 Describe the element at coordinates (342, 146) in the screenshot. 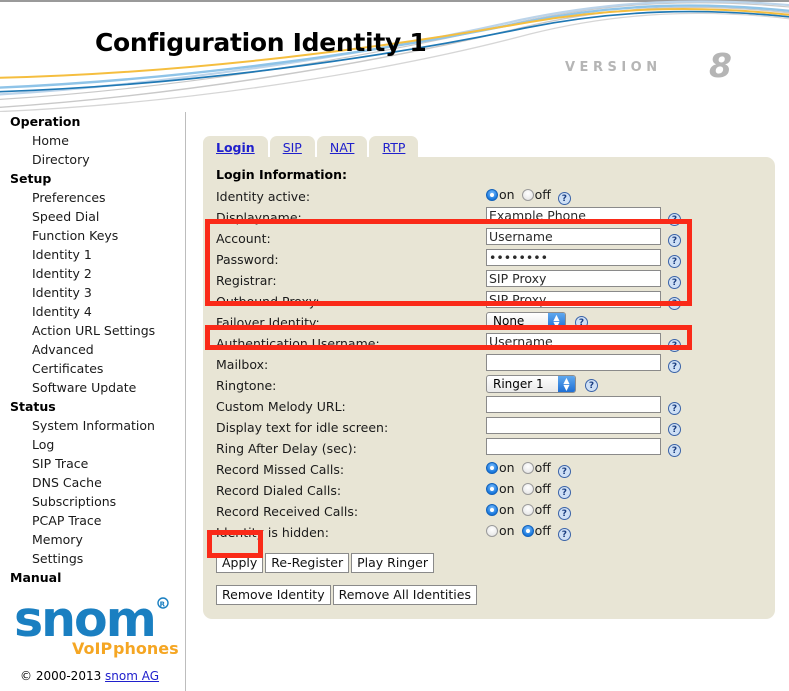

I see `tab-nat: NAT` at that location.